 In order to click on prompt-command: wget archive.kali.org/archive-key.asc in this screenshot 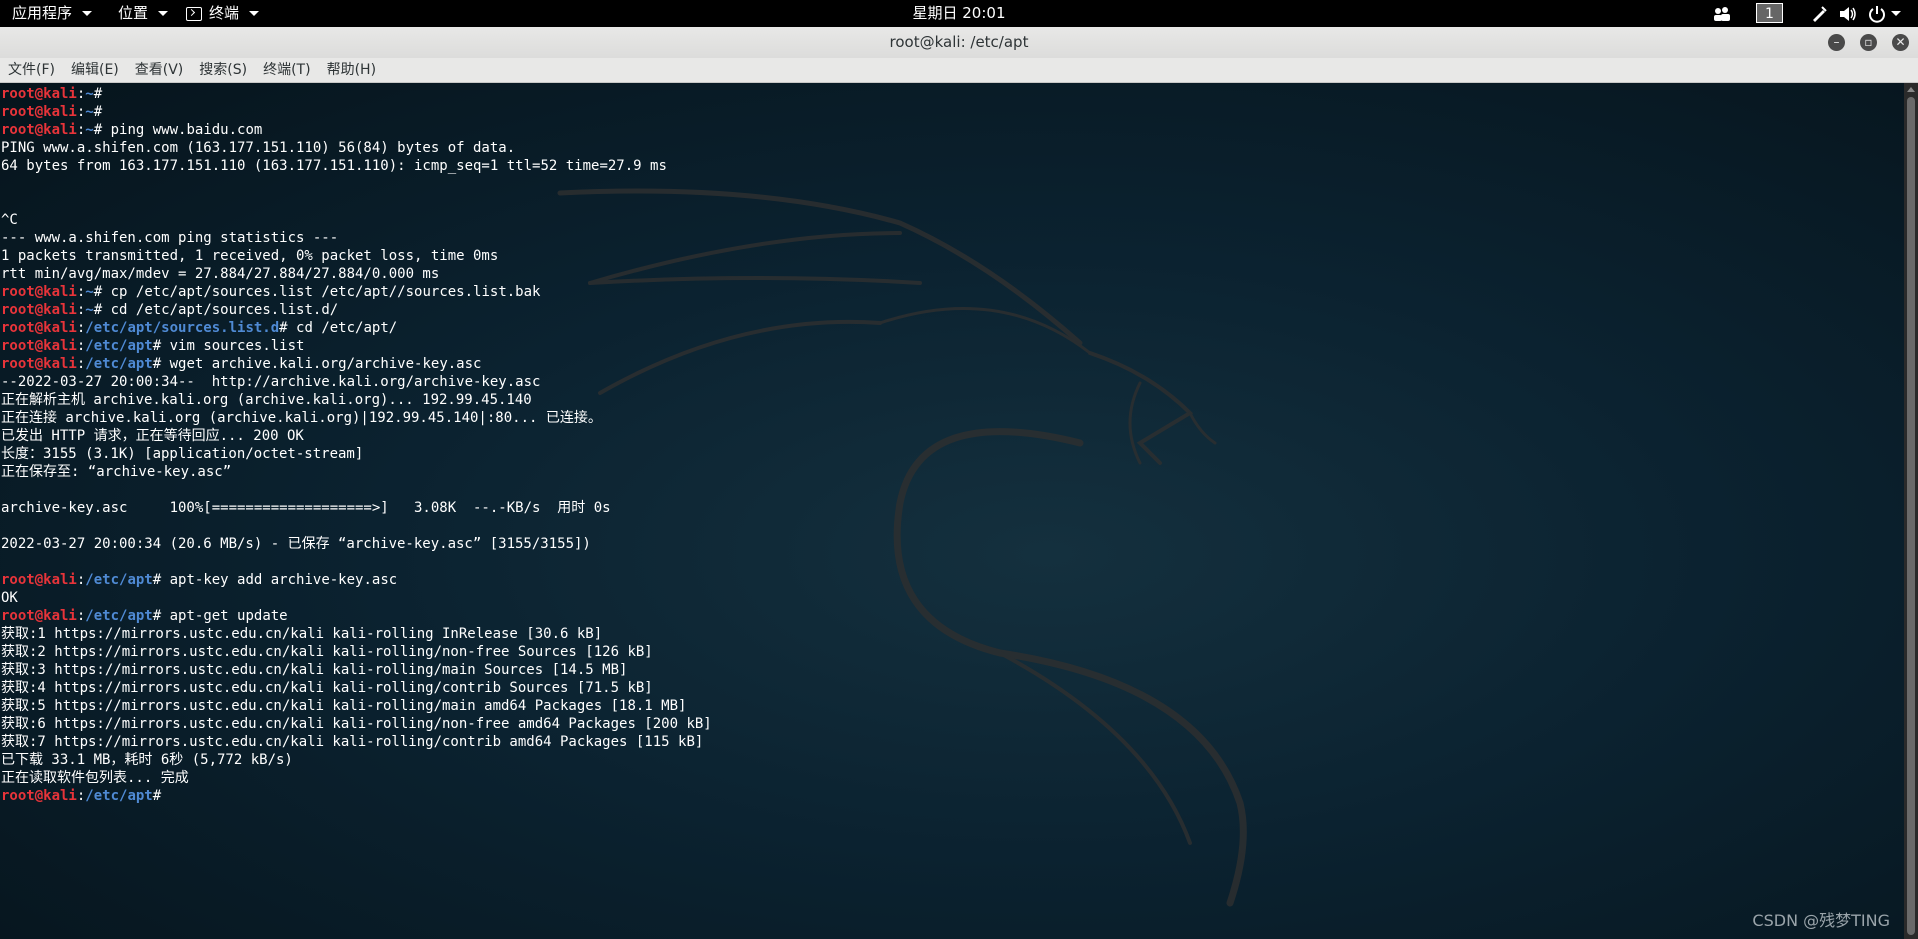, I will do `click(321, 364)`.